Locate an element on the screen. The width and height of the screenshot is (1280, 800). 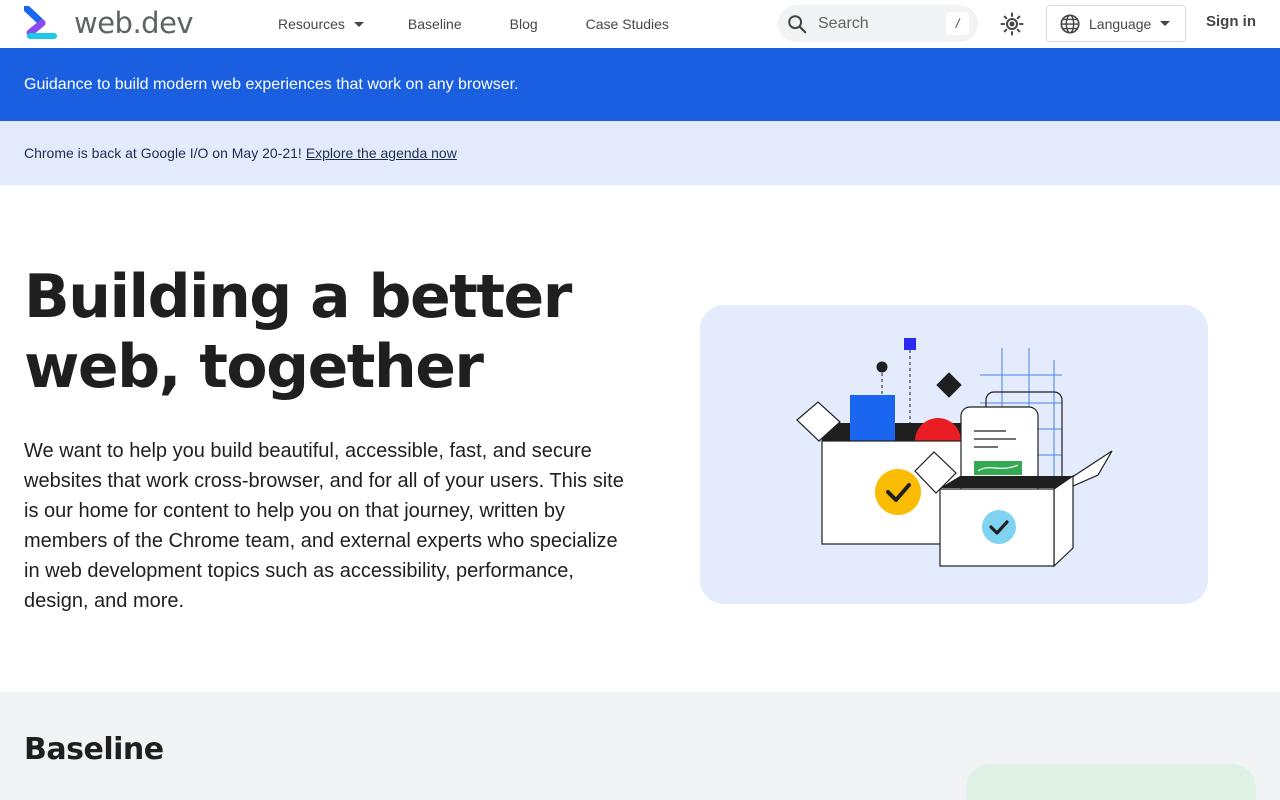
nav-item-label: Case Studies is located at coordinates (627, 24).